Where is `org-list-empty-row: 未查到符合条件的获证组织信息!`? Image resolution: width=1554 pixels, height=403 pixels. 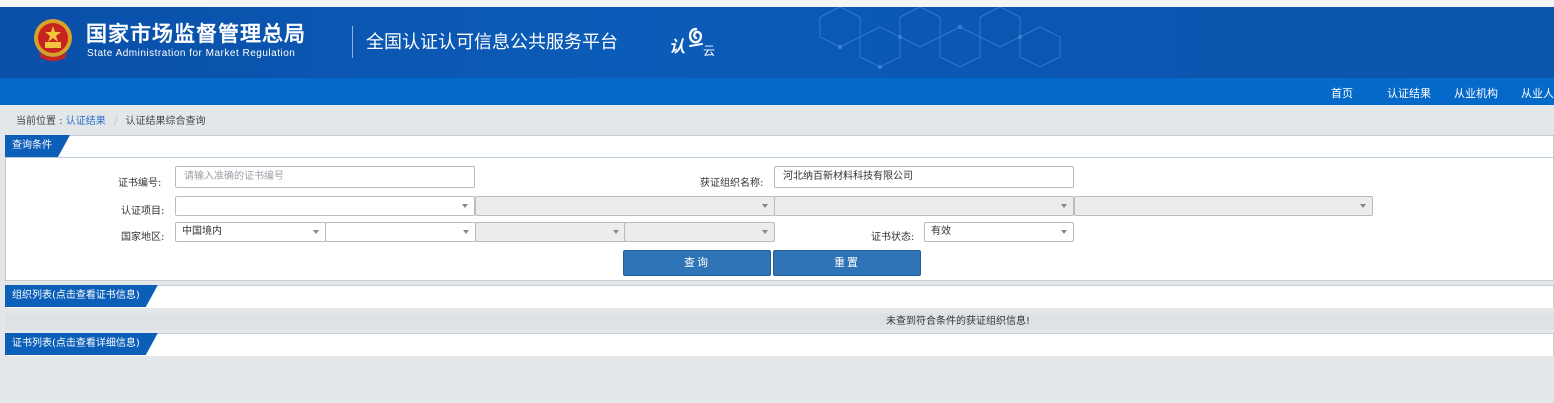
org-list-empty-row: 未查到符合条件的获证组织信息! is located at coordinates (779, 321).